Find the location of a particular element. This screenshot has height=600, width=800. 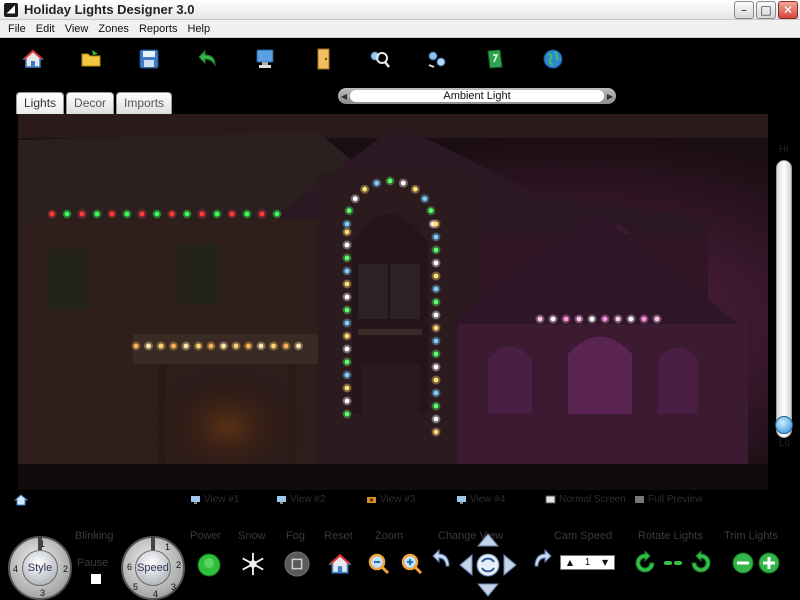

view-4-option: View #4 is located at coordinates (480, 499).